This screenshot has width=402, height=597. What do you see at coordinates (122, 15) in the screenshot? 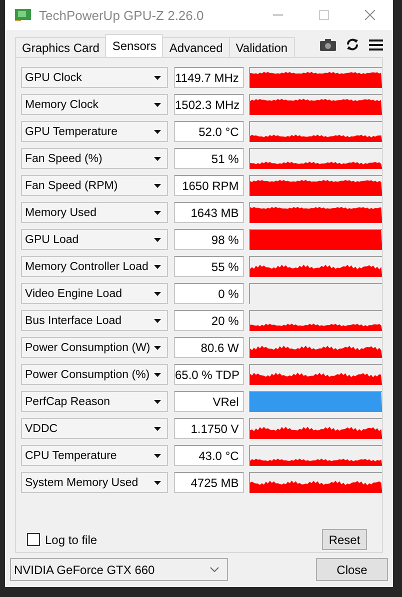
I see `window-title: TechPowerUp GPU-Z 2.26.0` at bounding box center [122, 15].